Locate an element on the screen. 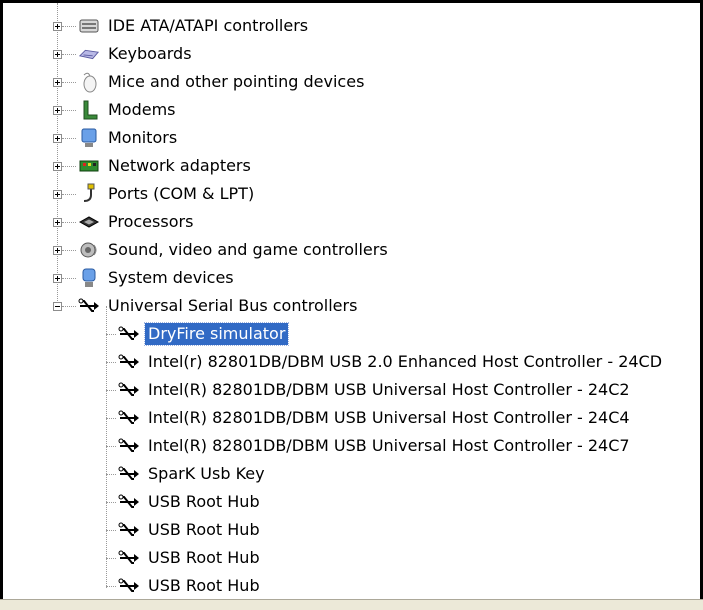  tree-item-ide-controllers: IDE ATA/ATAPI controllers is located at coordinates (180, 26).